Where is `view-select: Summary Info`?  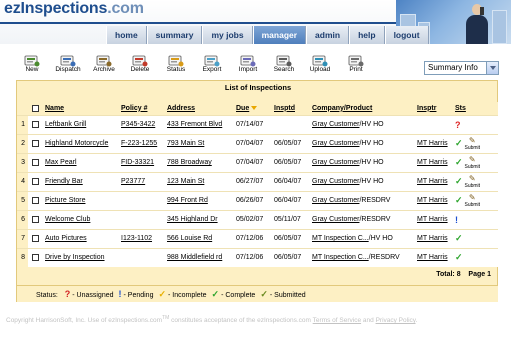 view-select: Summary Info is located at coordinates (461, 68).